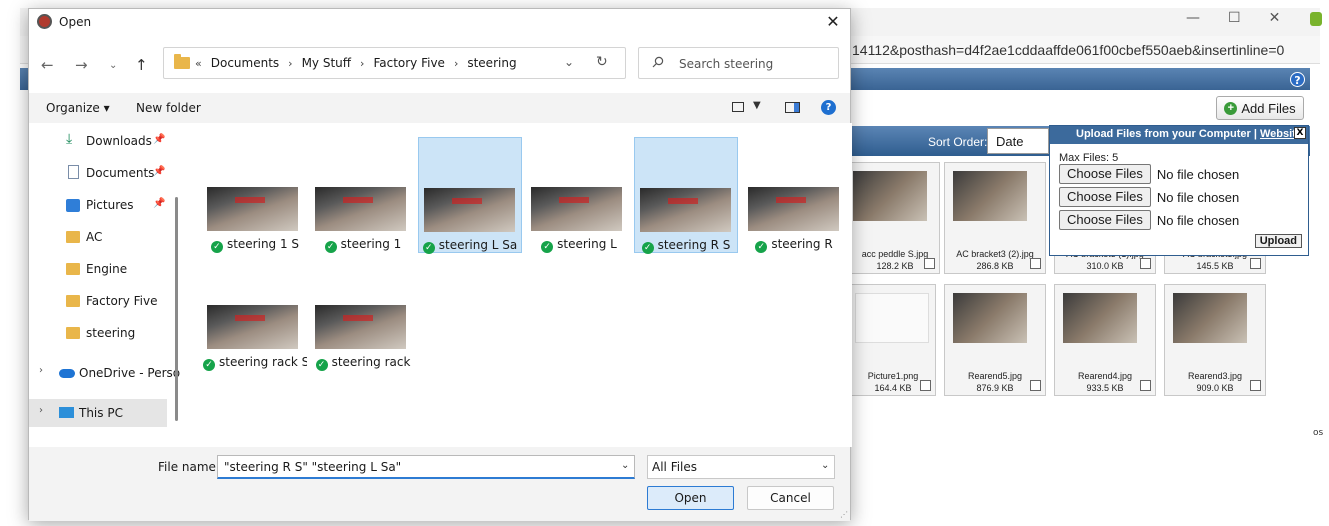  I want to click on sidebar-scrollbar, so click(176, 309).